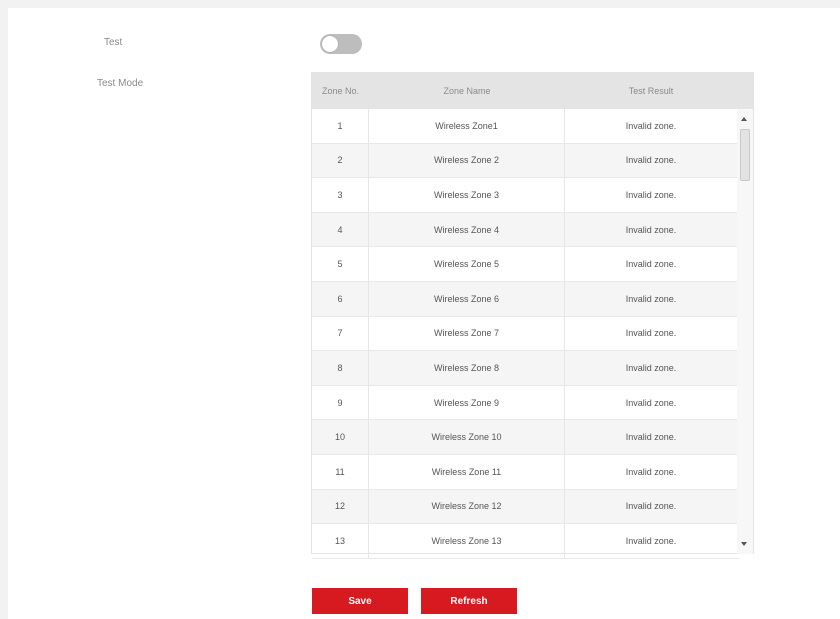 This screenshot has height=619, width=840. Describe the element at coordinates (340, 264) in the screenshot. I see `zone-no-cell: 5` at that location.